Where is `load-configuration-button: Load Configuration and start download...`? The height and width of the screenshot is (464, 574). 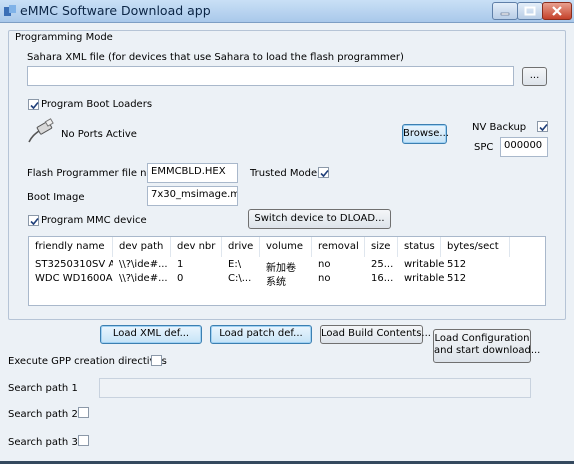
load-configuration-button: Load Configuration and start download... is located at coordinates (487, 346).